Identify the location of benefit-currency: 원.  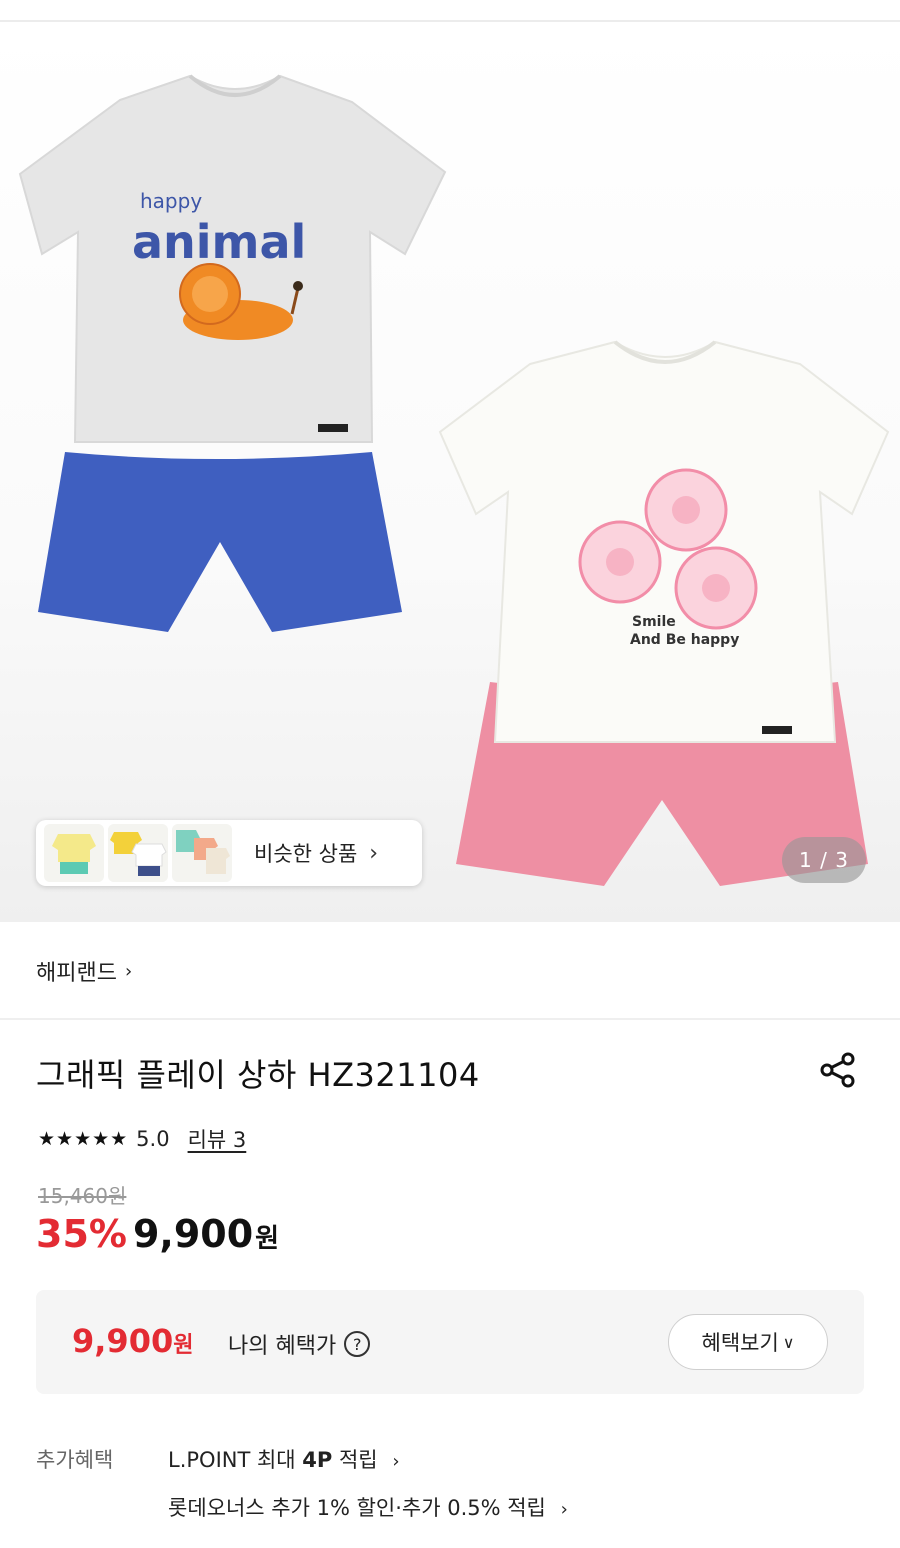
(183, 1345).